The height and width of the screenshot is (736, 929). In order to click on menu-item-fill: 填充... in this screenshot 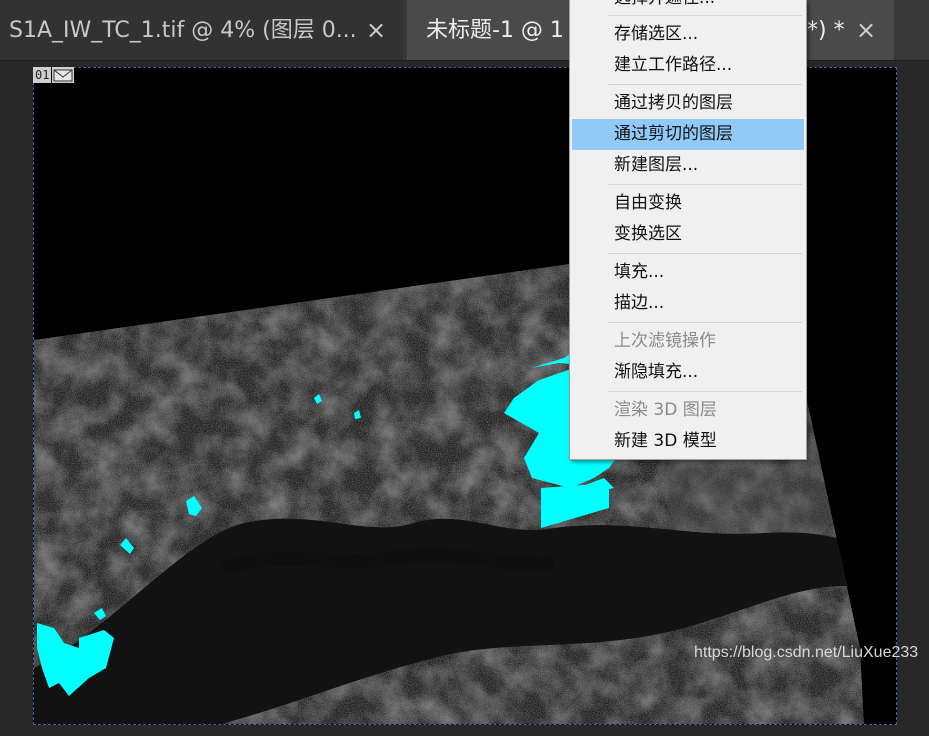, I will do `click(688, 272)`.